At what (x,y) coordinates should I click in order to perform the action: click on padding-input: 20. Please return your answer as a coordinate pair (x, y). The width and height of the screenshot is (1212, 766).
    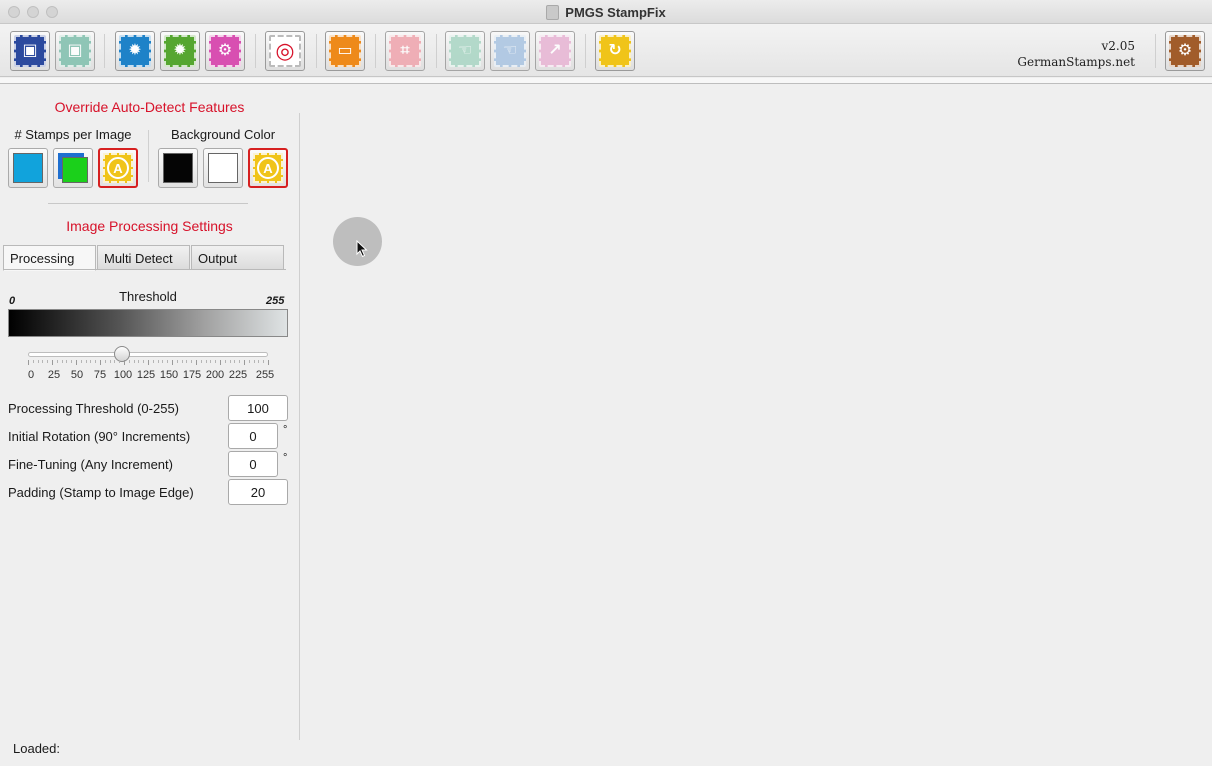
    Looking at the image, I should click on (258, 492).